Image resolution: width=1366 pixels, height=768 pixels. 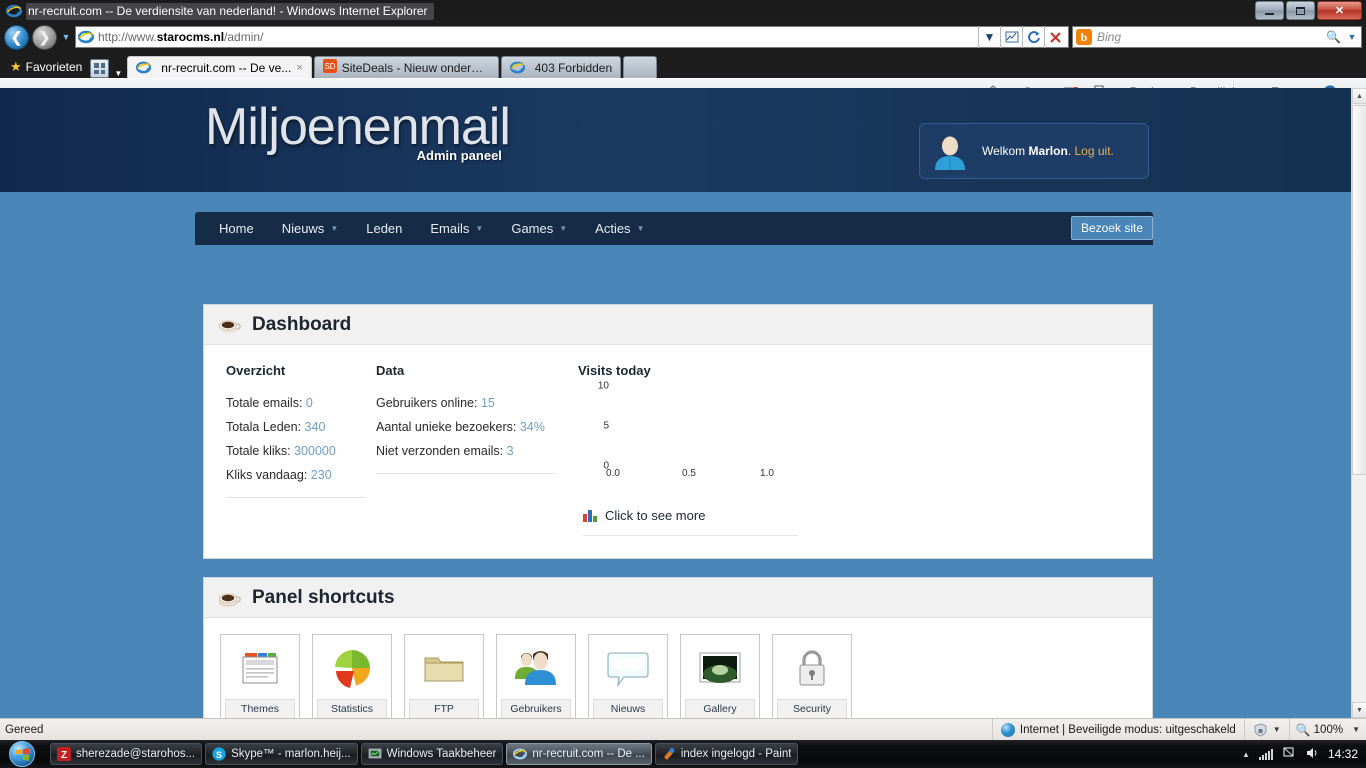 I want to click on minimize-button, so click(x=1269, y=10).